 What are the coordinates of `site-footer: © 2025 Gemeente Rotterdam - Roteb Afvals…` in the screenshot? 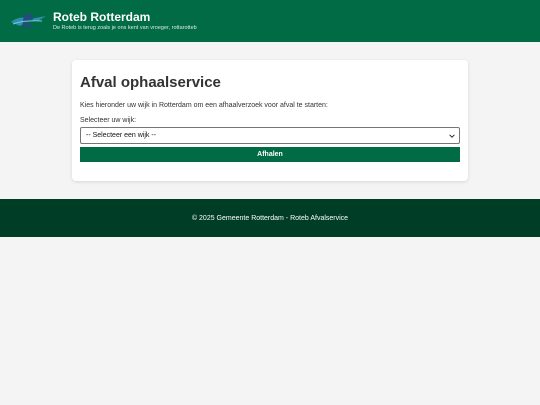 It's located at (270, 218).